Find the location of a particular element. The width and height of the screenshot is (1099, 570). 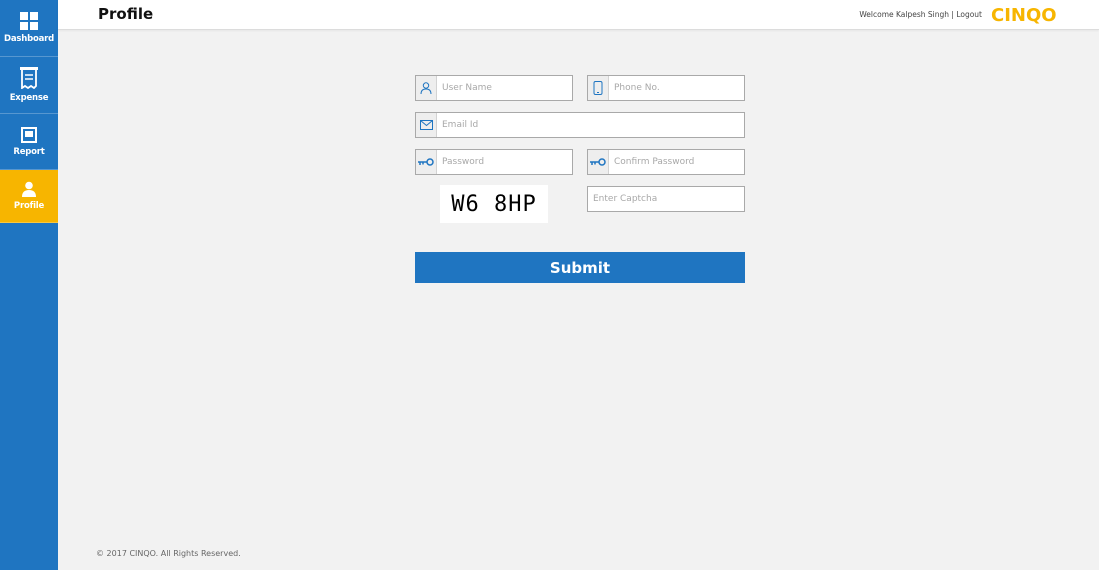

mail-icon is located at coordinates (426, 125).